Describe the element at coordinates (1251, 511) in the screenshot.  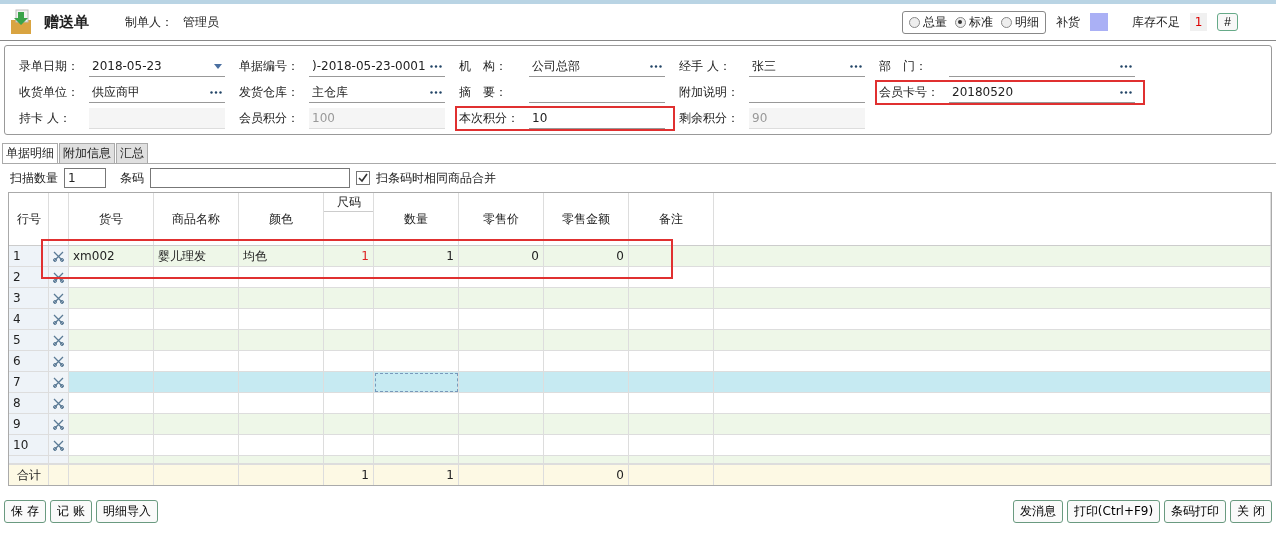
I see `action-button: 关 闭` at that location.